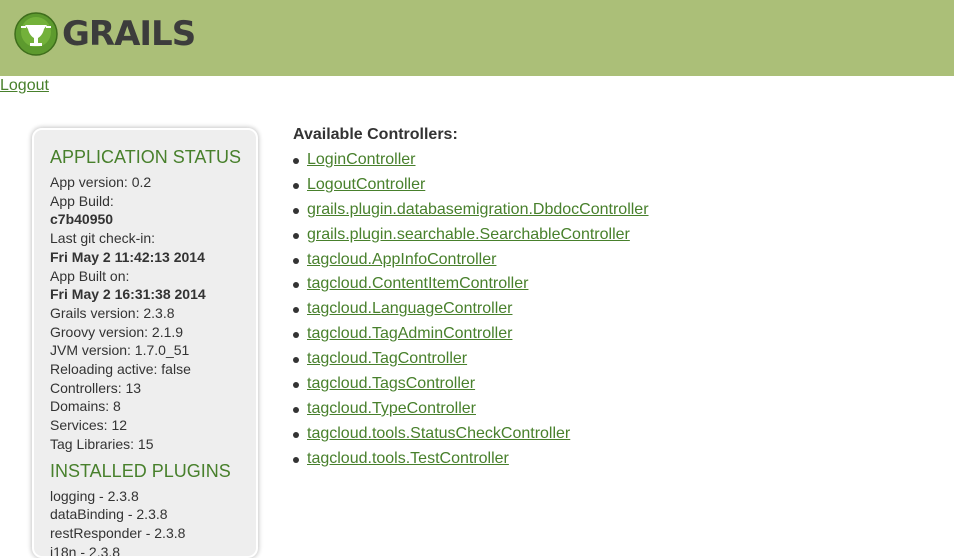 The width and height of the screenshot is (954, 558). Describe the element at coordinates (401, 259) in the screenshot. I see `controller-link: tagcloud.AppInfoController` at that location.